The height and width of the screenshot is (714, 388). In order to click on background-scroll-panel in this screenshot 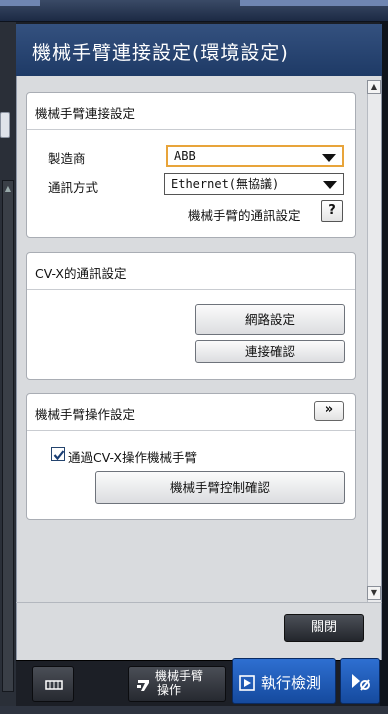, I will do `click(8, 436)`.